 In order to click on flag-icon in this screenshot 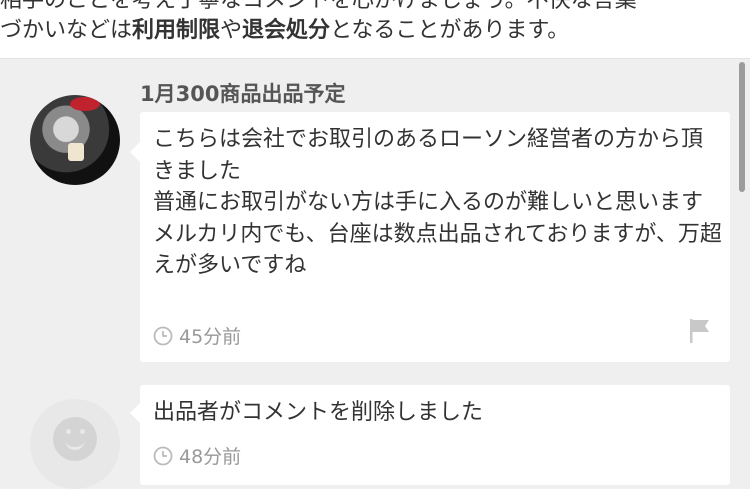, I will do `click(700, 331)`.